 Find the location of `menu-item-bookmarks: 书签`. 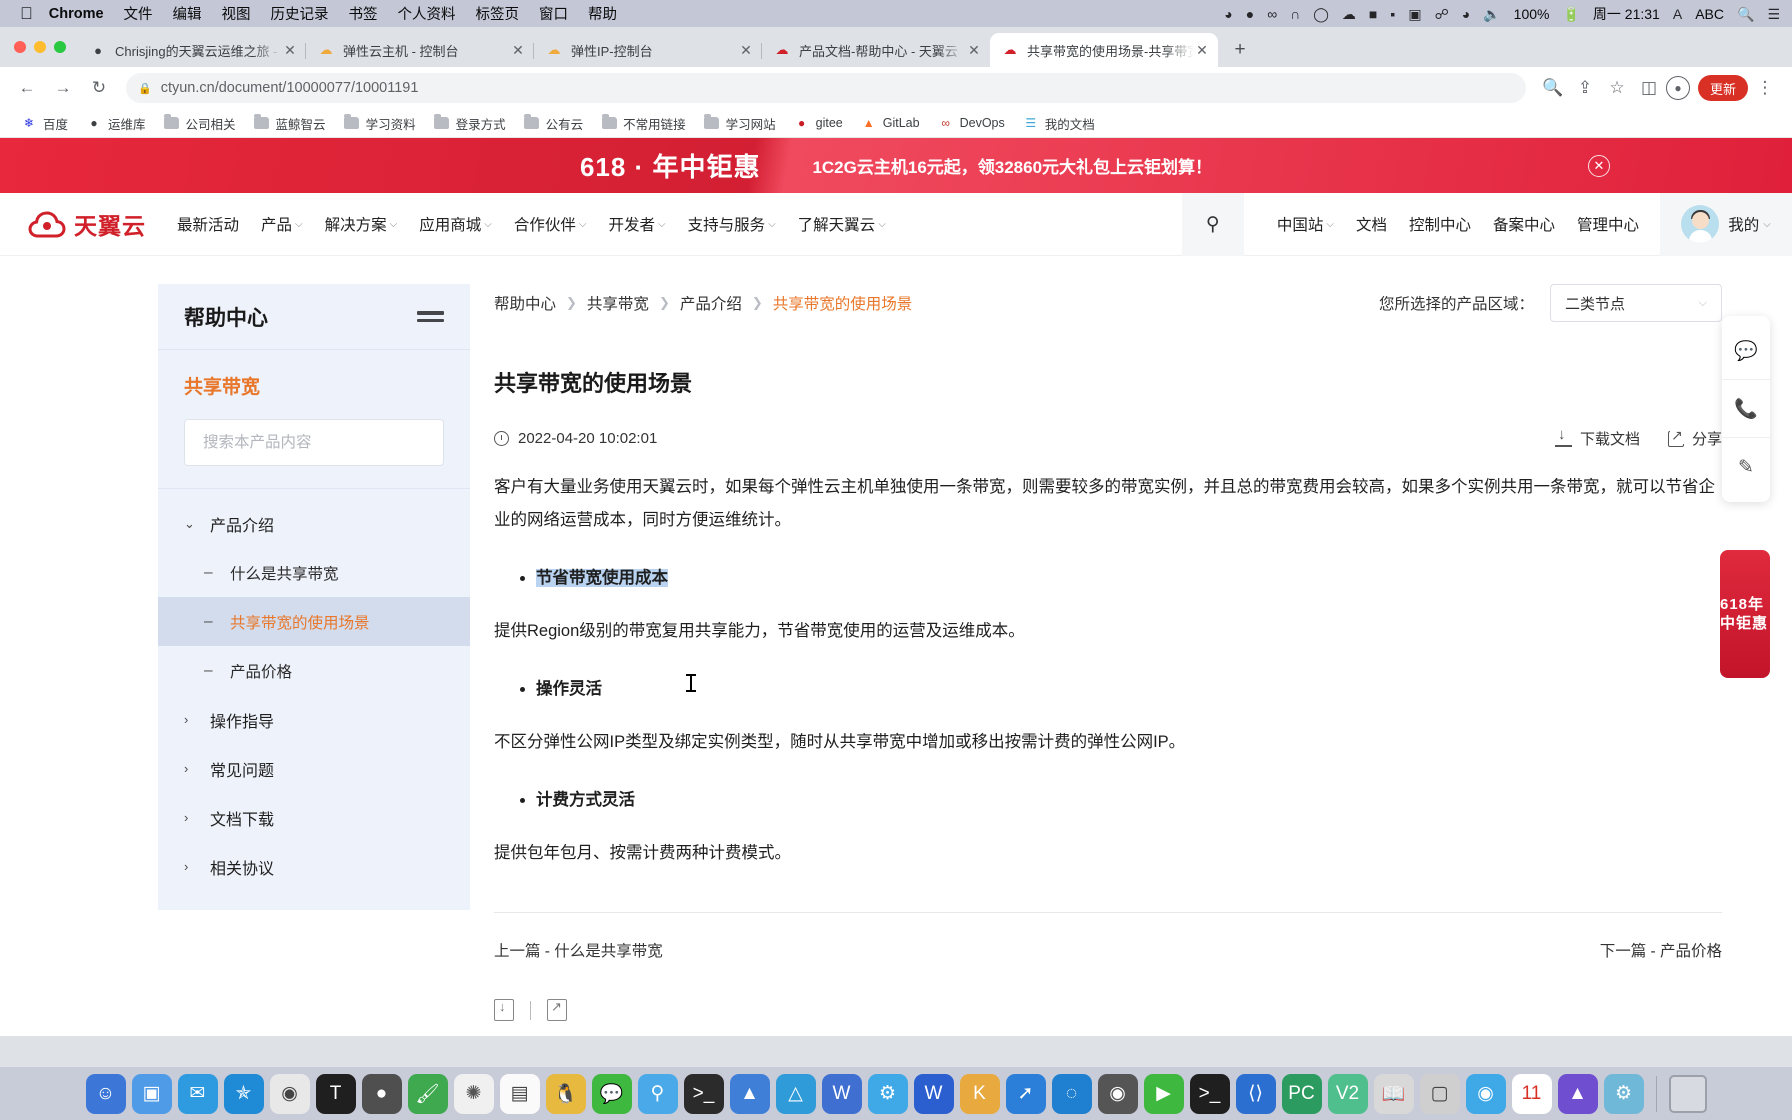

menu-item-bookmarks: 书签 is located at coordinates (363, 13).